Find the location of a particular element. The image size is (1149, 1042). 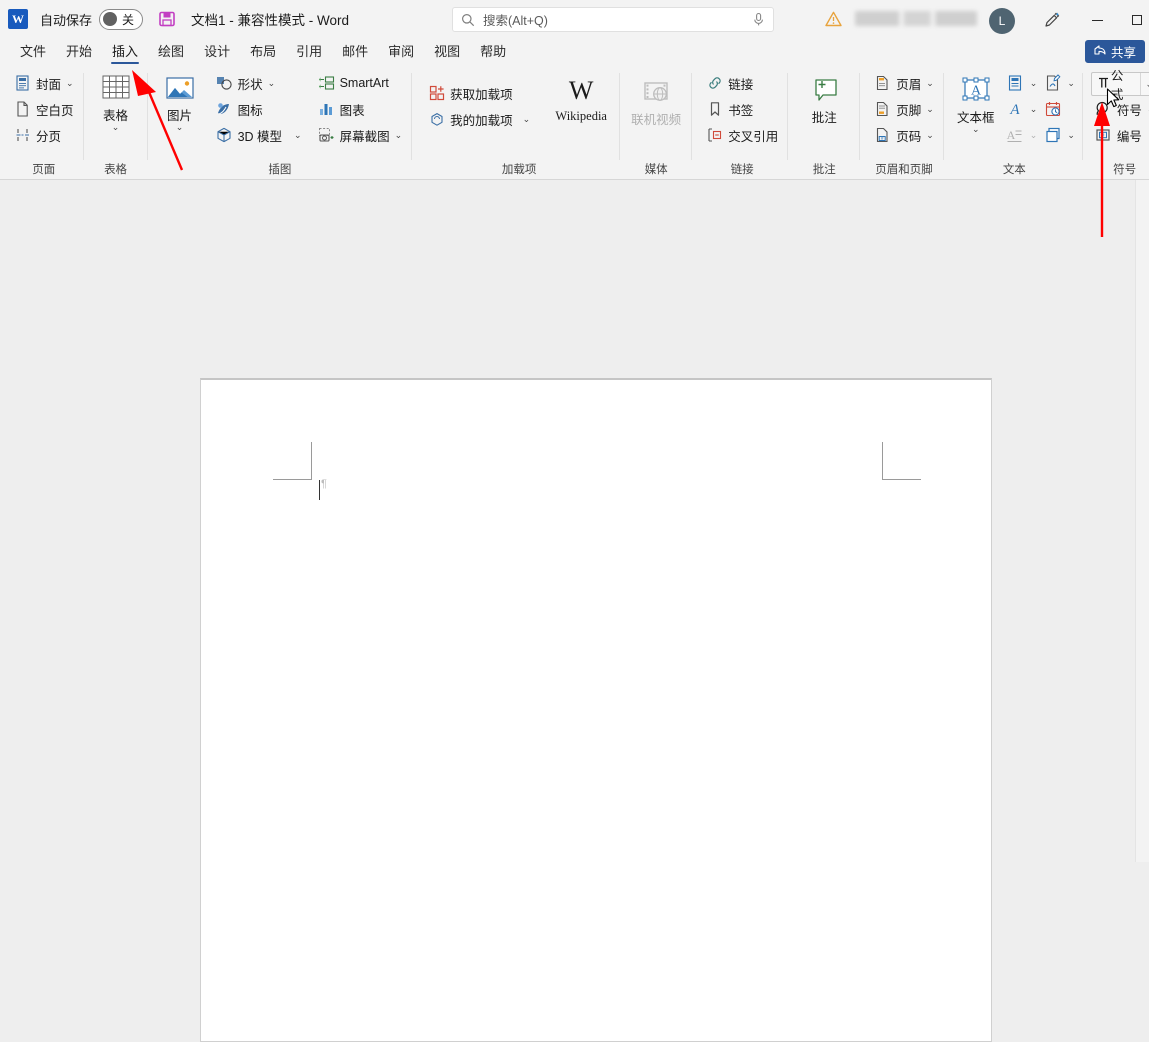

bookmark-button: 书签 is located at coordinates (742, 109).